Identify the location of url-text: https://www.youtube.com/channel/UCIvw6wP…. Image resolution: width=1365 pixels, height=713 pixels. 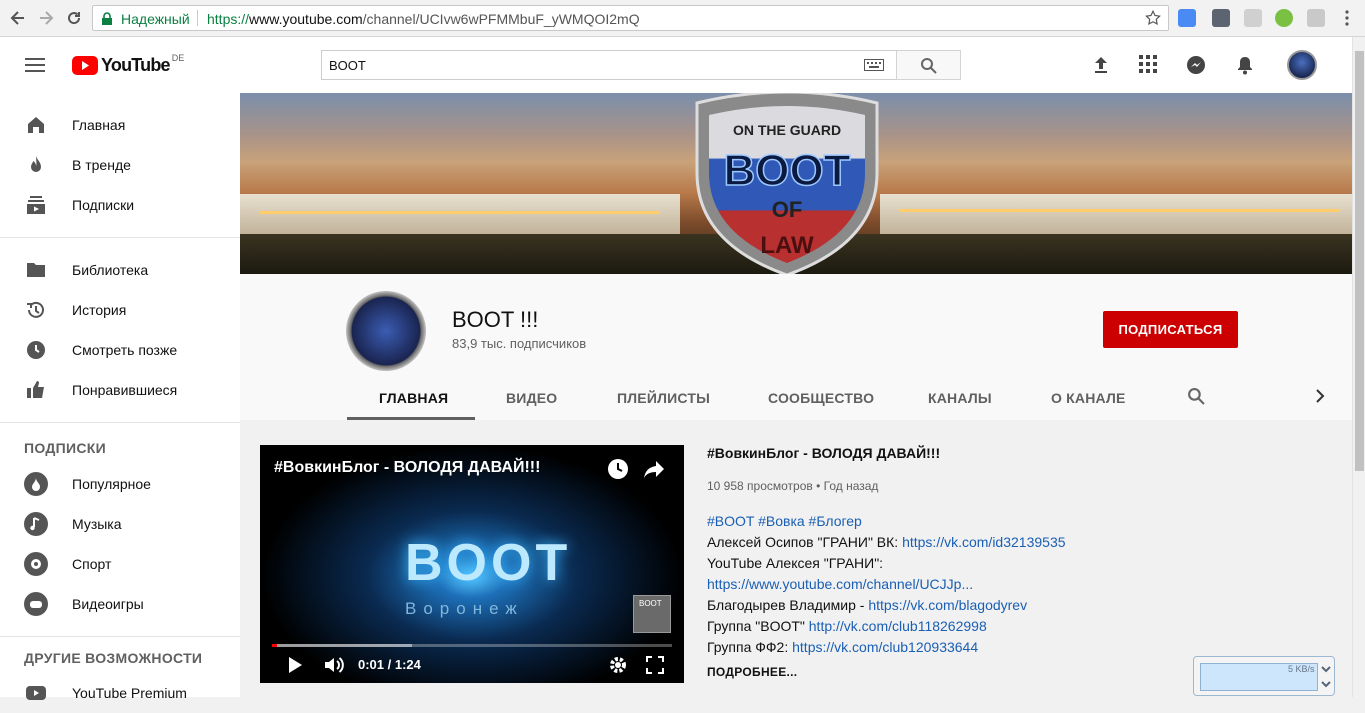
(423, 19).